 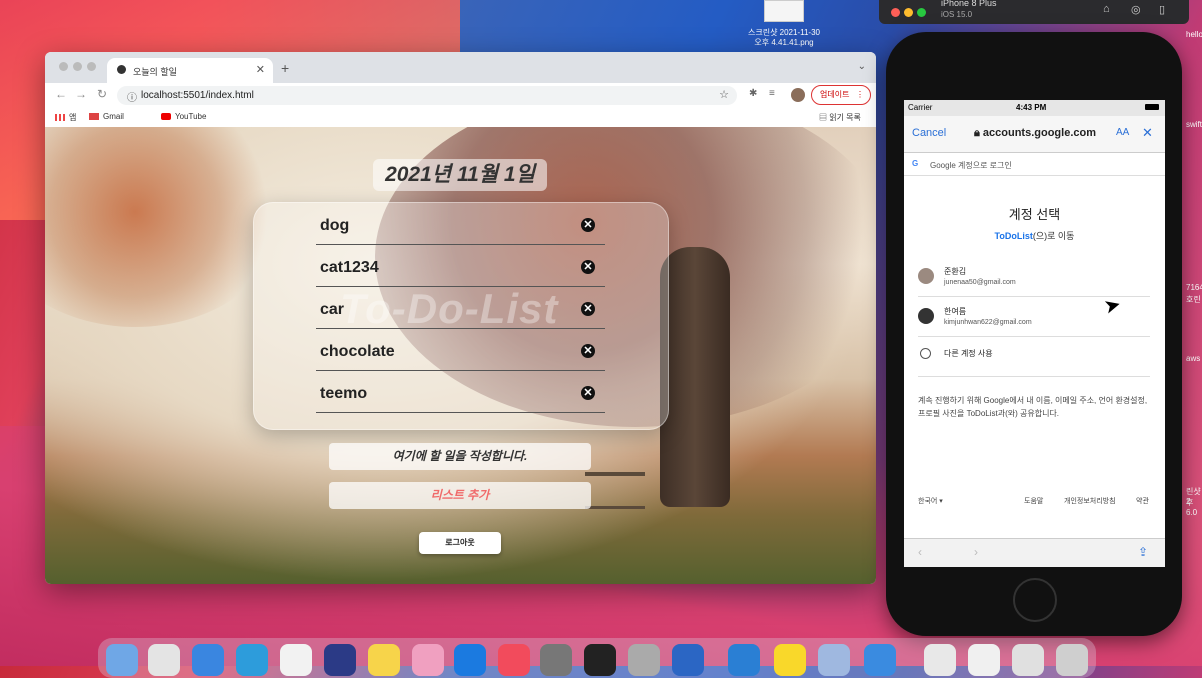 I want to click on info-icon: ⓘ, so click(x=132, y=96).